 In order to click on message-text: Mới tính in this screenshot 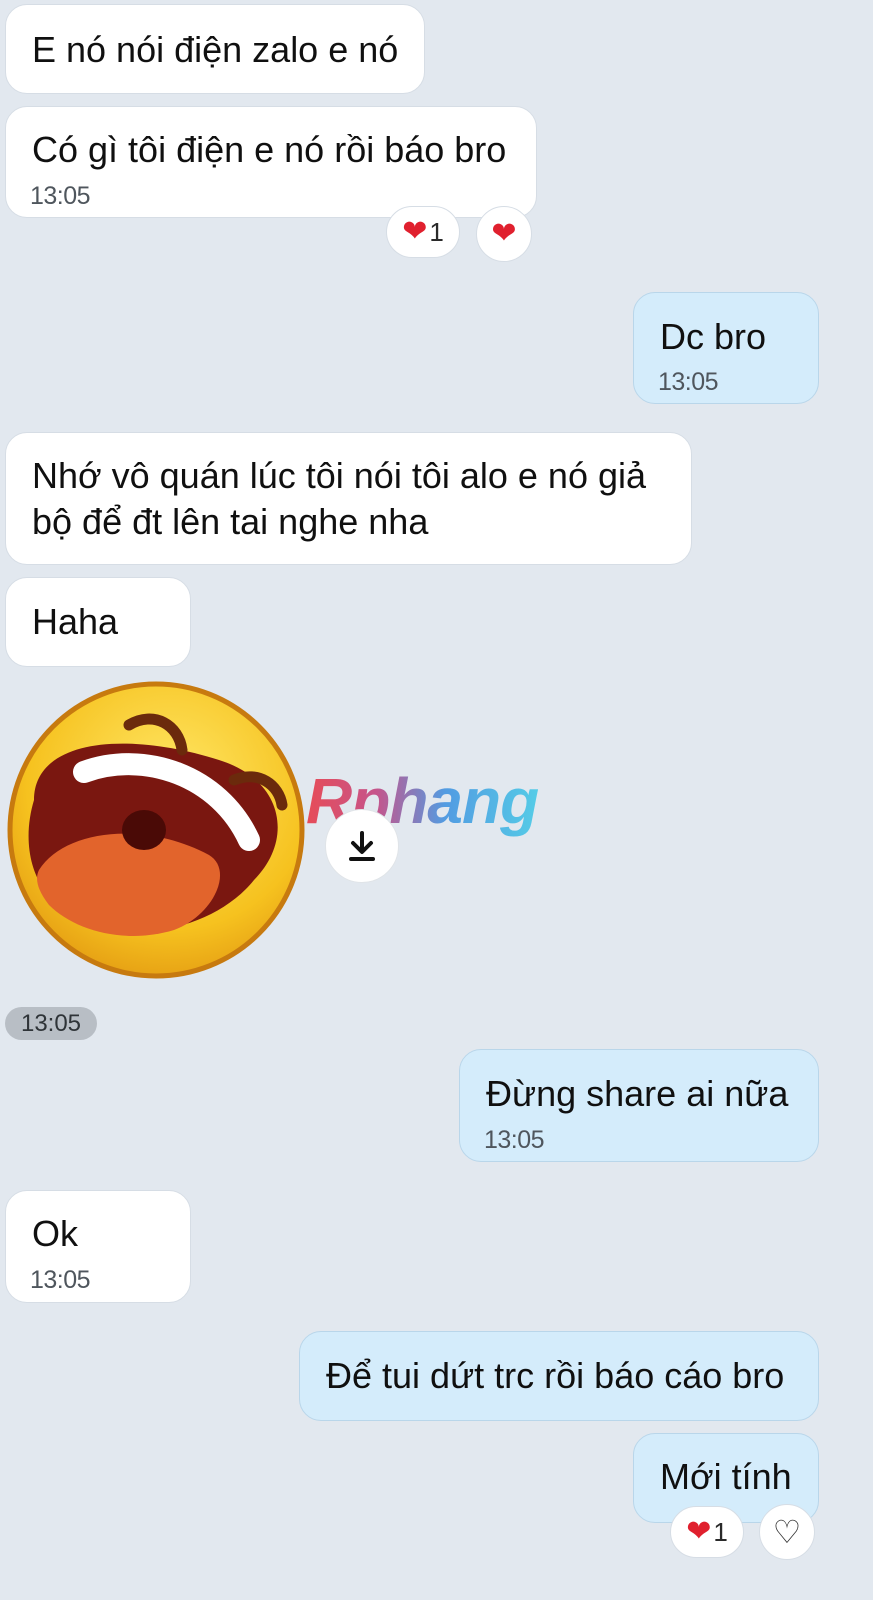, I will do `click(726, 1476)`.